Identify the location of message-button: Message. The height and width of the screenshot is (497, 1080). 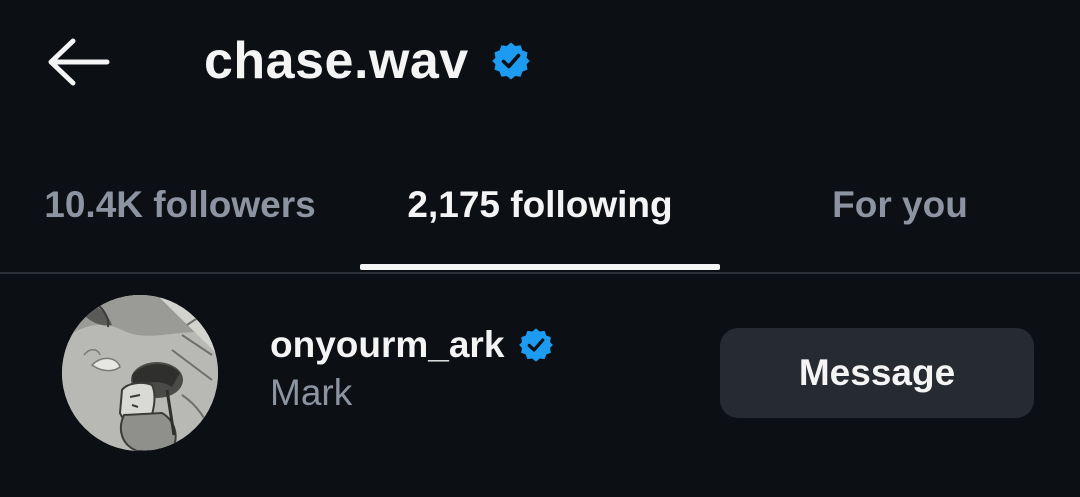
(877, 373).